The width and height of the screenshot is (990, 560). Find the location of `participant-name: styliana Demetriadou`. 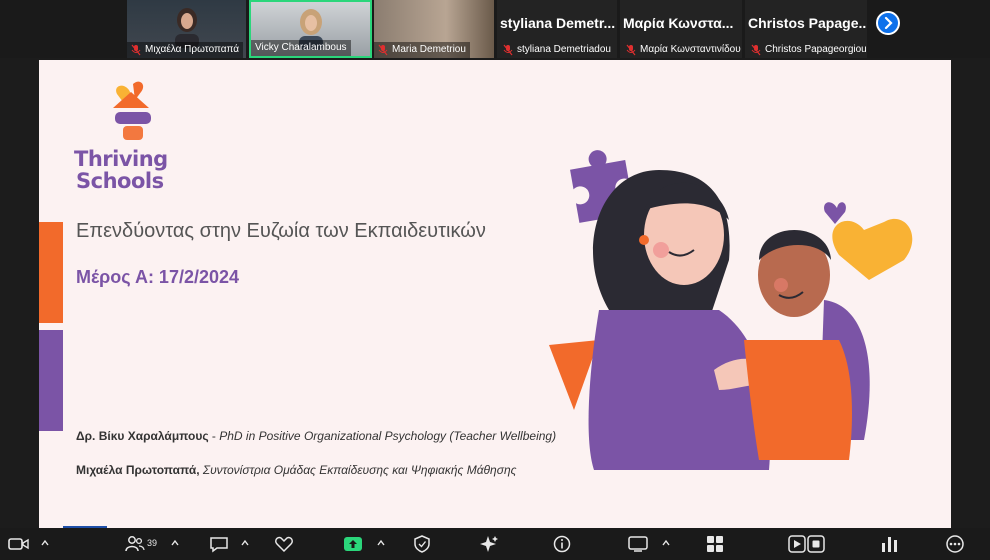

participant-name: styliana Demetriadou is located at coordinates (564, 49).